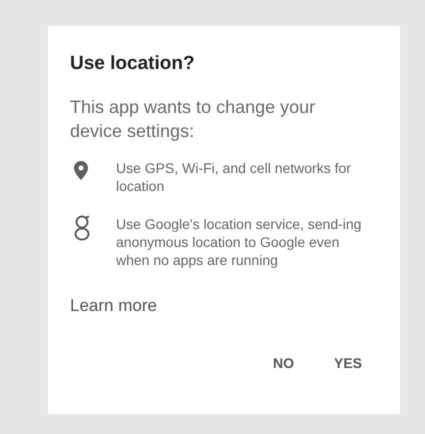 Image resolution: width=425 pixels, height=434 pixels. I want to click on learn-more-link: Learn more, so click(113, 305).